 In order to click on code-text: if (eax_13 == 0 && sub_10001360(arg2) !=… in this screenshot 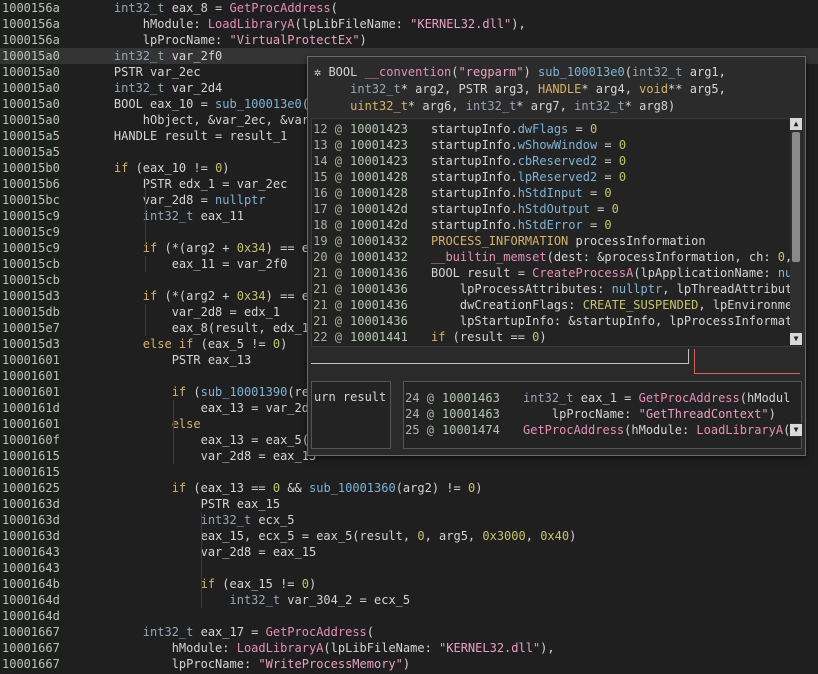, I will do `click(284, 488)`.